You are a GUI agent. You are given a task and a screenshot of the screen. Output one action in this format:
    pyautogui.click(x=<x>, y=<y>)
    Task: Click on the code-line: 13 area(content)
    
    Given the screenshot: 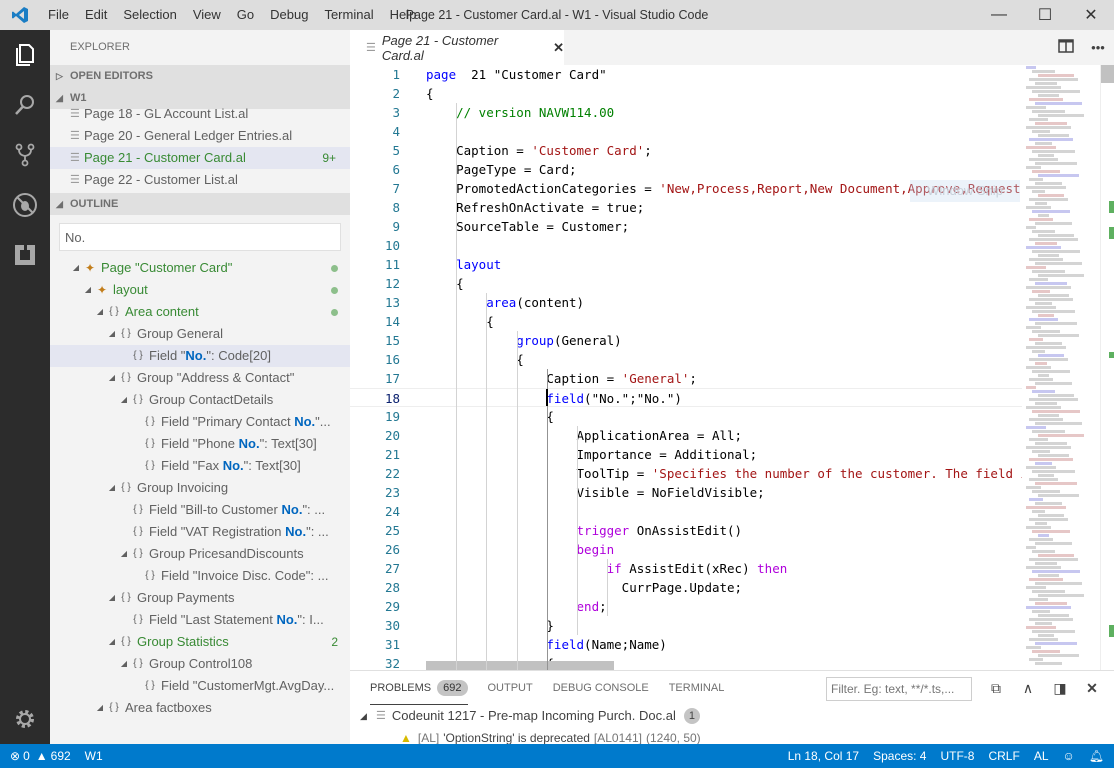 What is the action you would take?
    pyautogui.click(x=686, y=302)
    